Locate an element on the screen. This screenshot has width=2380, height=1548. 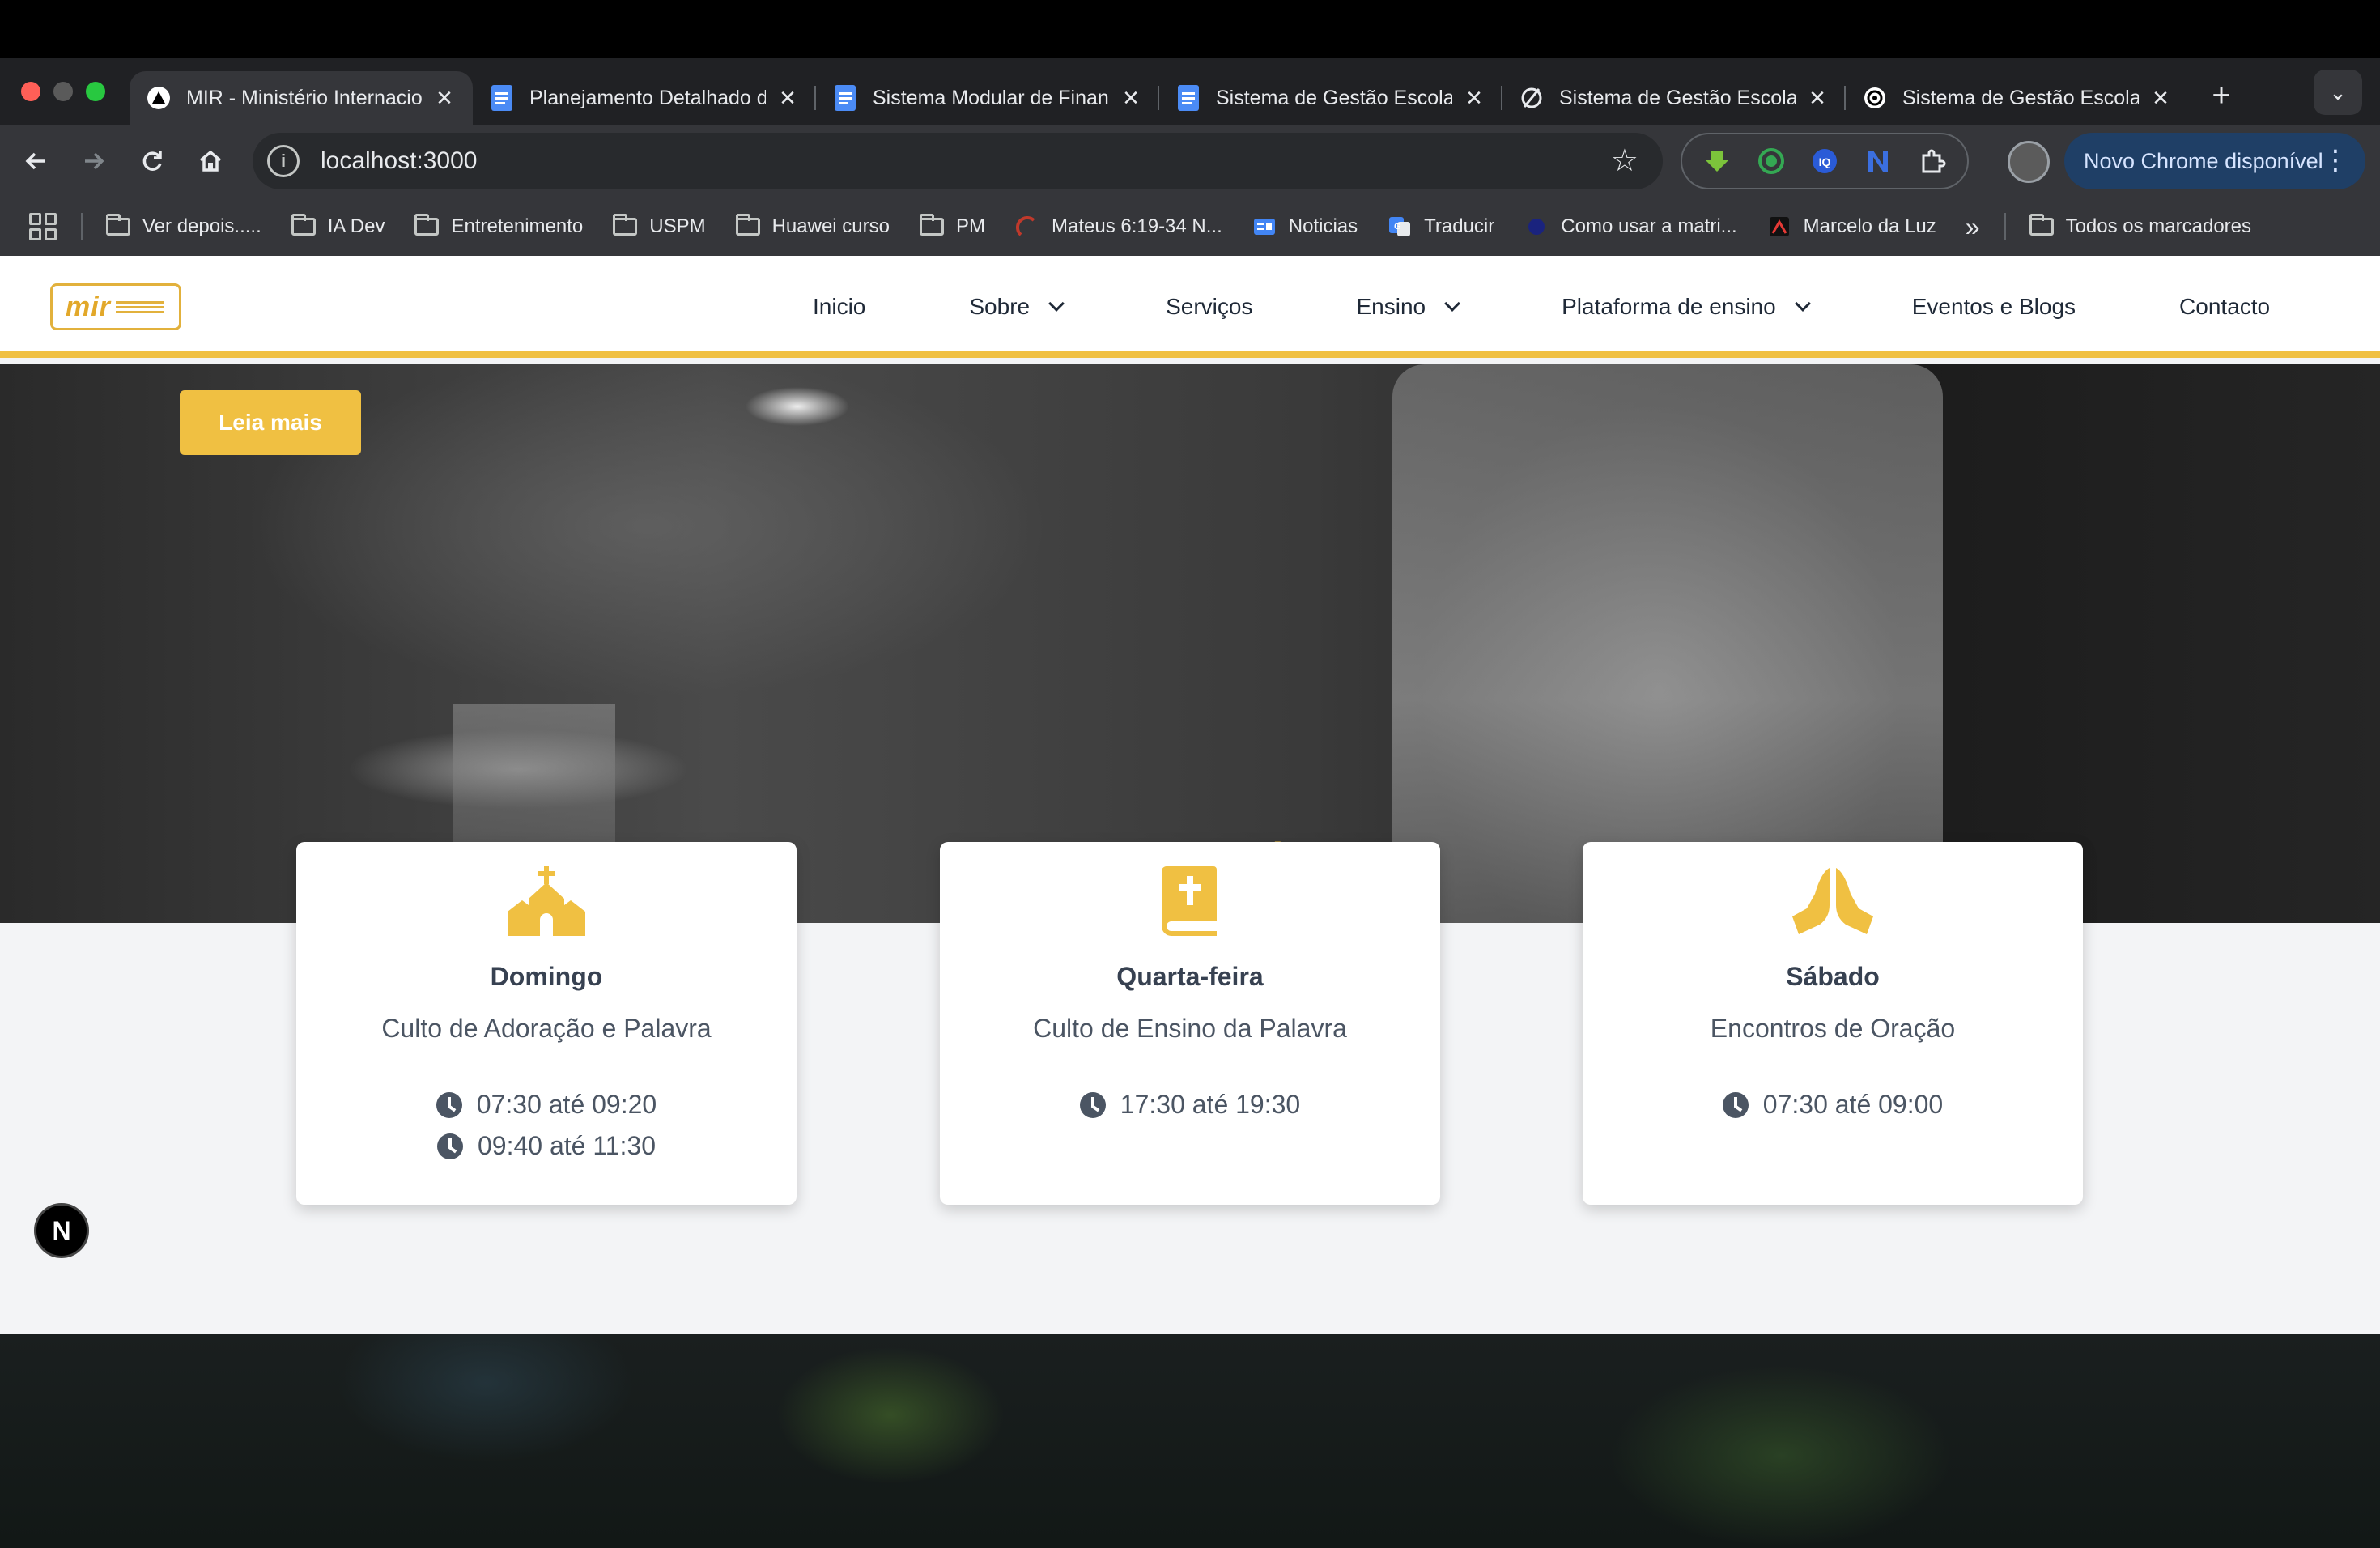
bookmark-item: Entretenimento is located at coordinates (499, 226).